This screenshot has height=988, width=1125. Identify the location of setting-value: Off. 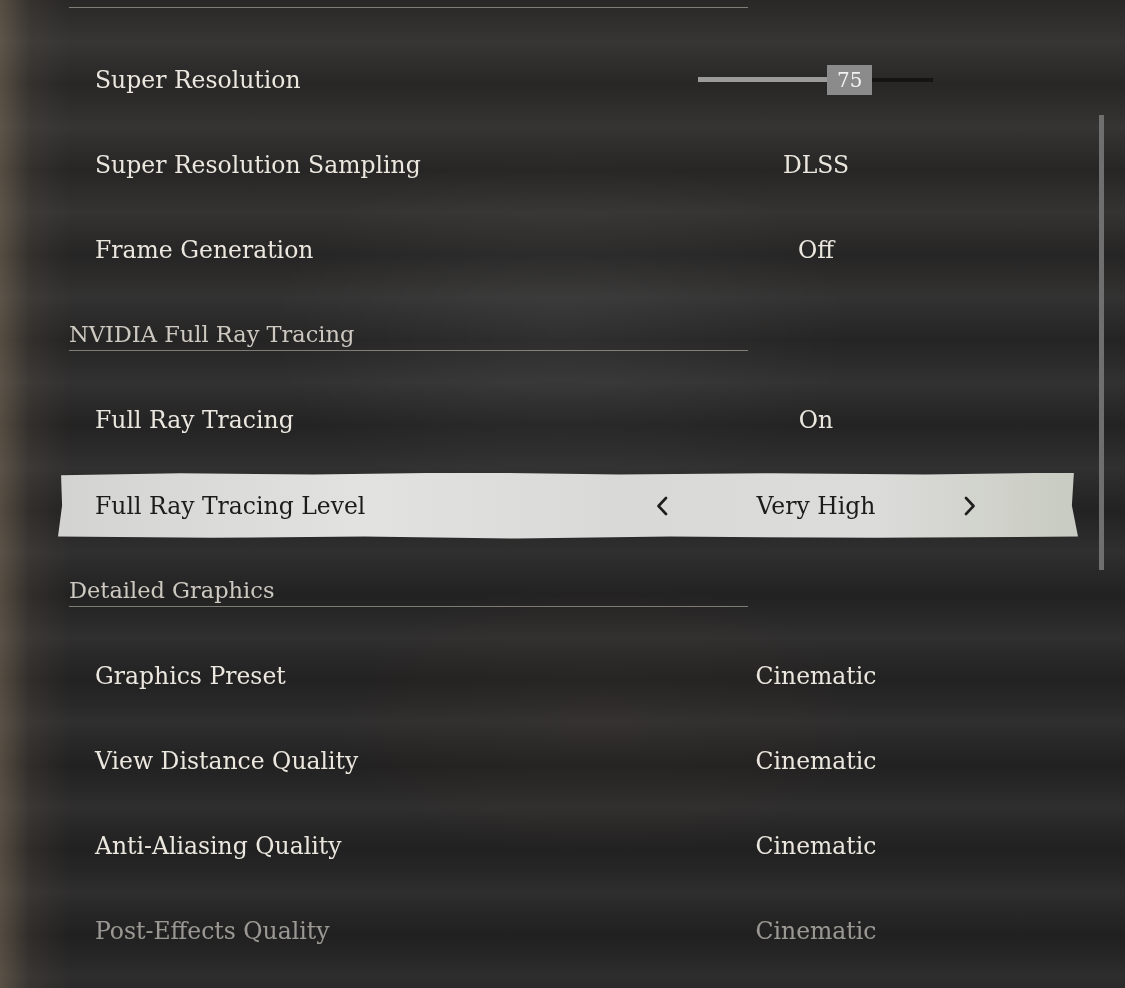
(816, 250).